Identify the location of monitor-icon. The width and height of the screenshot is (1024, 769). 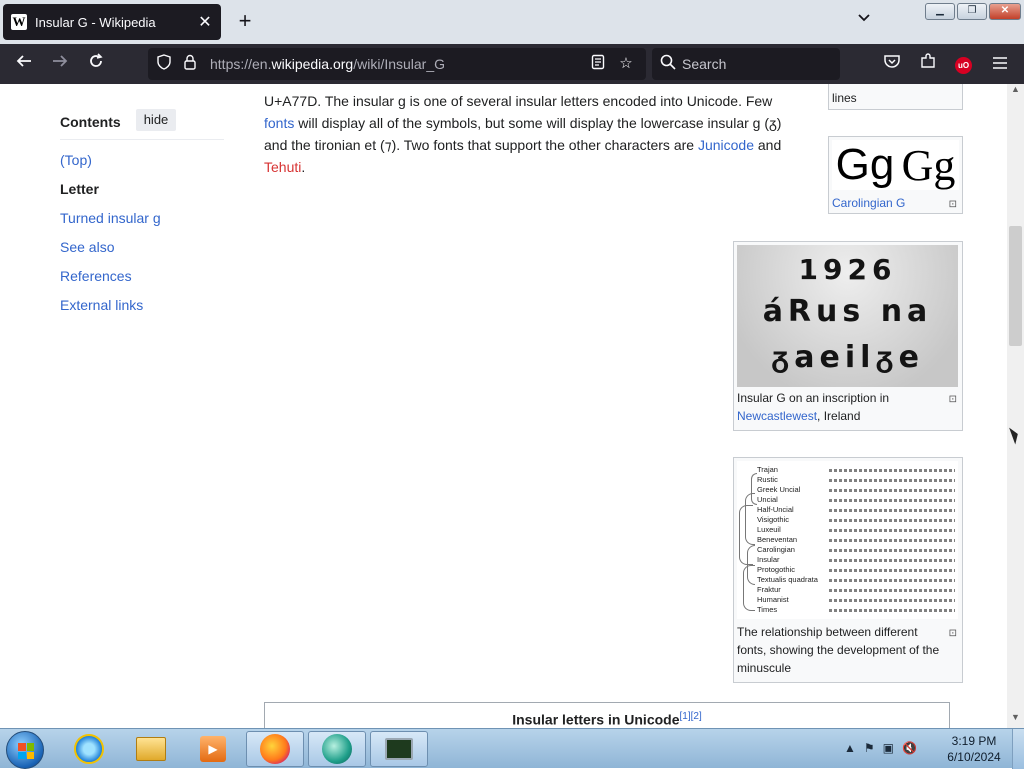
(399, 749).